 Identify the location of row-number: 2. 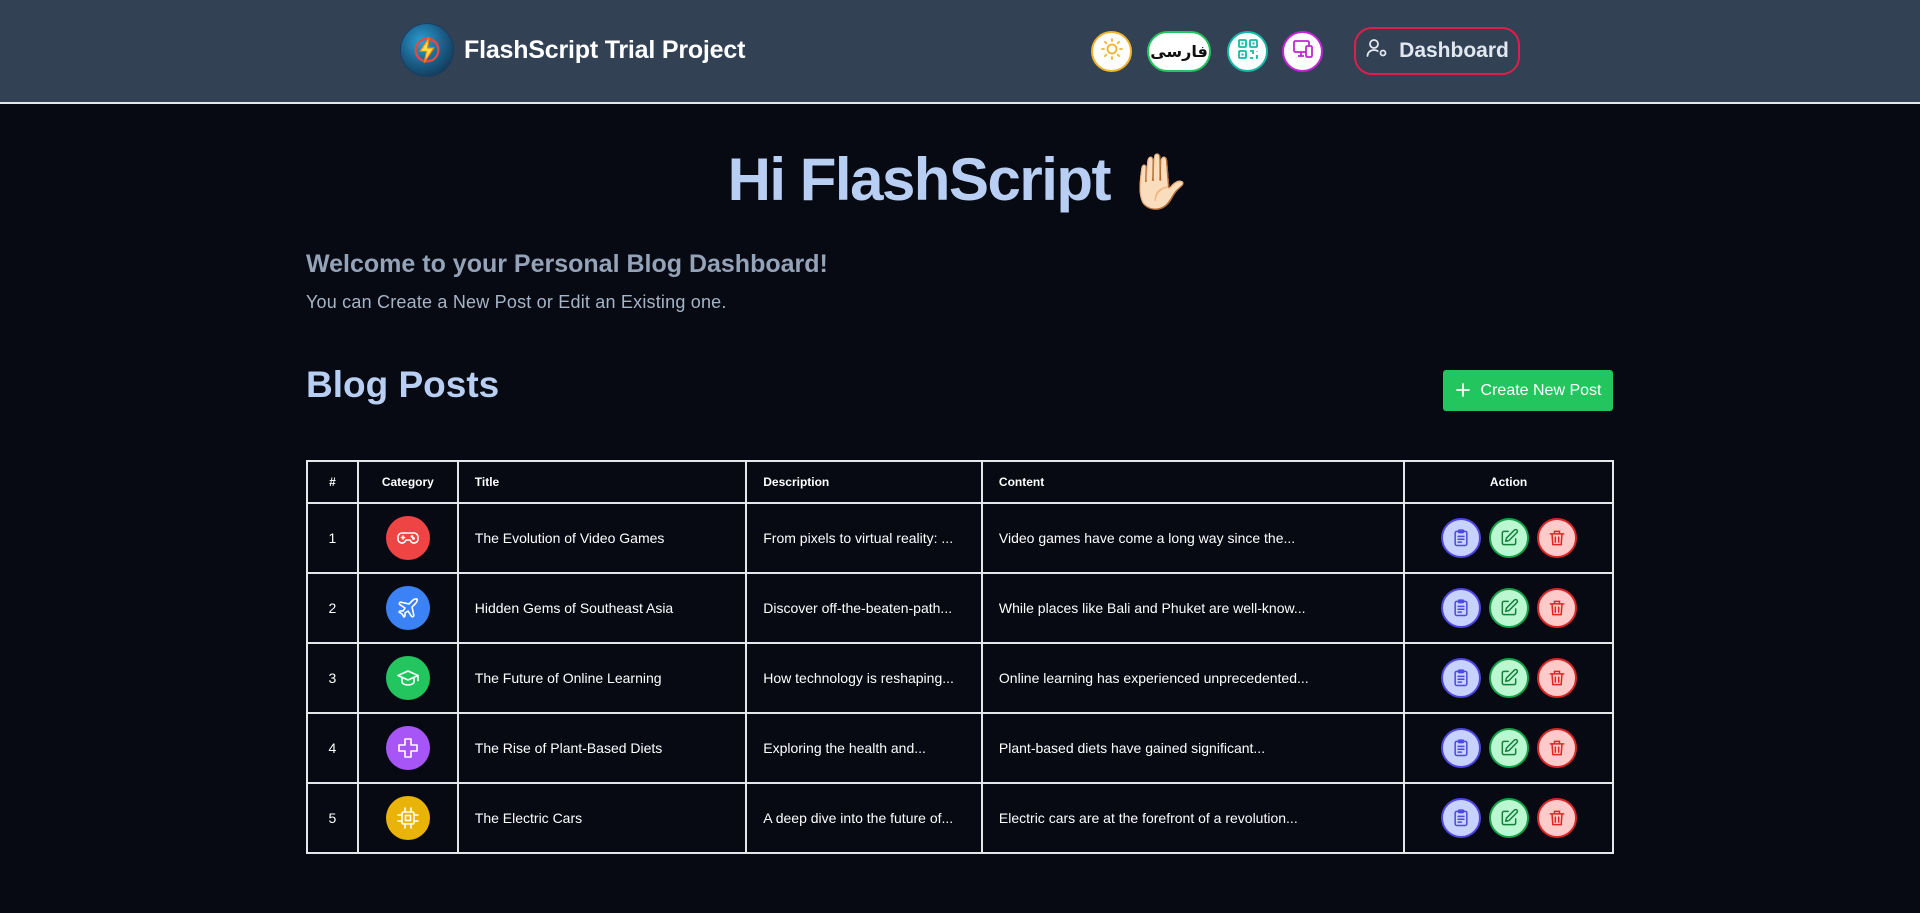
(332, 608).